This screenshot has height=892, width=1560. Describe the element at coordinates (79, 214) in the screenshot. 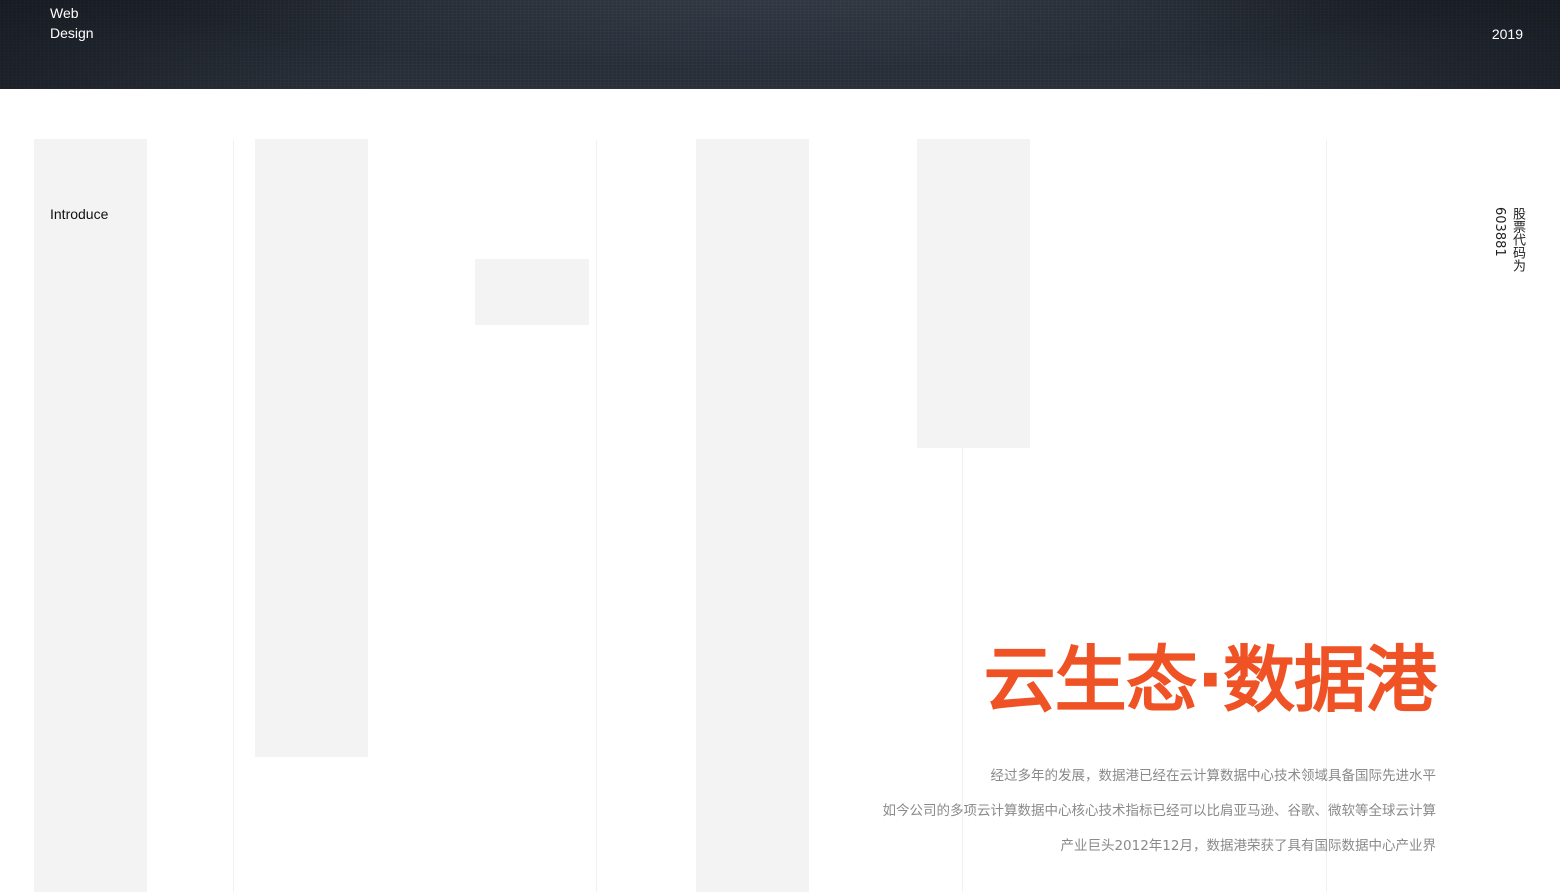

I see `section-label-introduce: Introduce` at that location.